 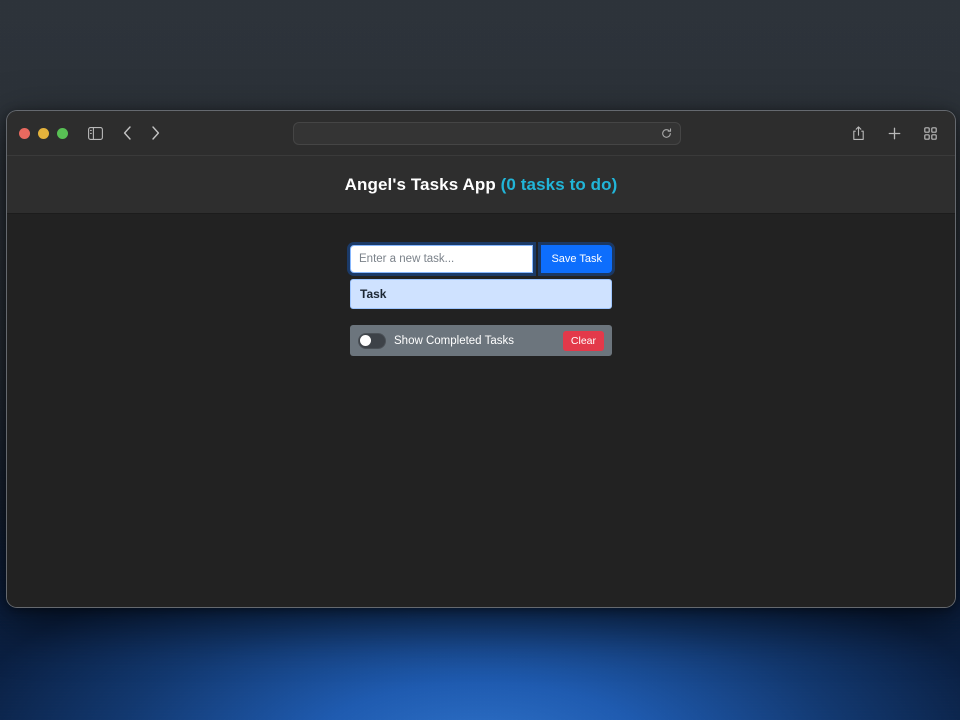 What do you see at coordinates (666, 133) in the screenshot?
I see `reload-icon` at bounding box center [666, 133].